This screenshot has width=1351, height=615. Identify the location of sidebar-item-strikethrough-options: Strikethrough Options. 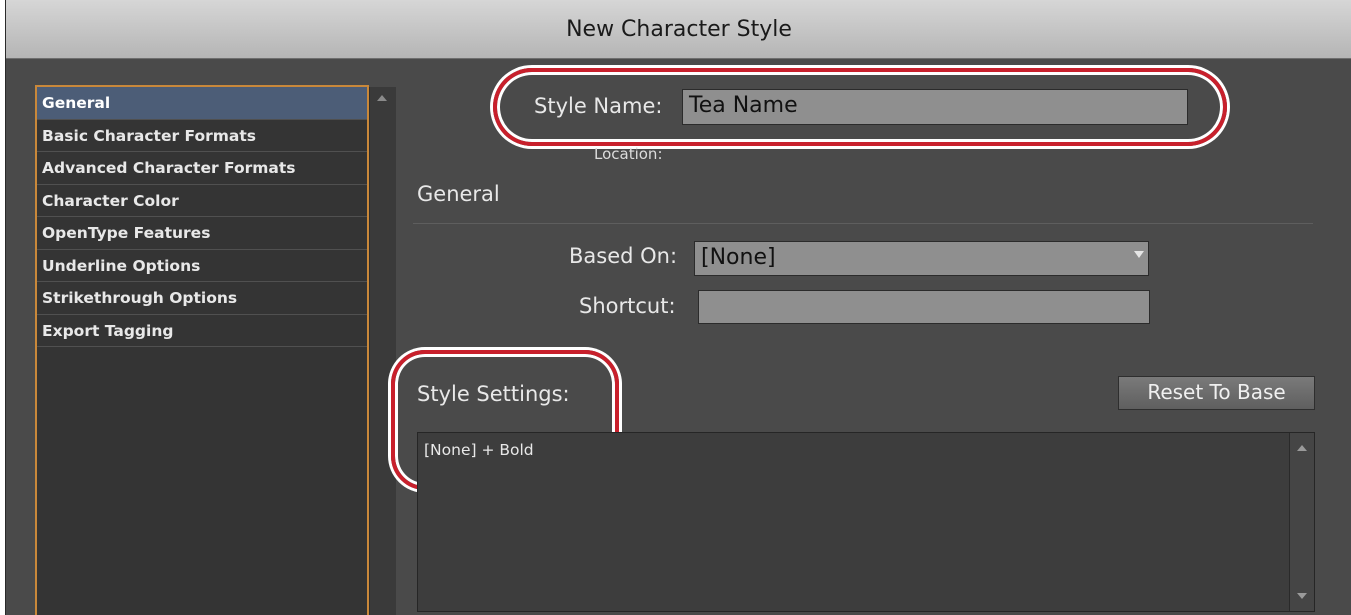
(202, 298).